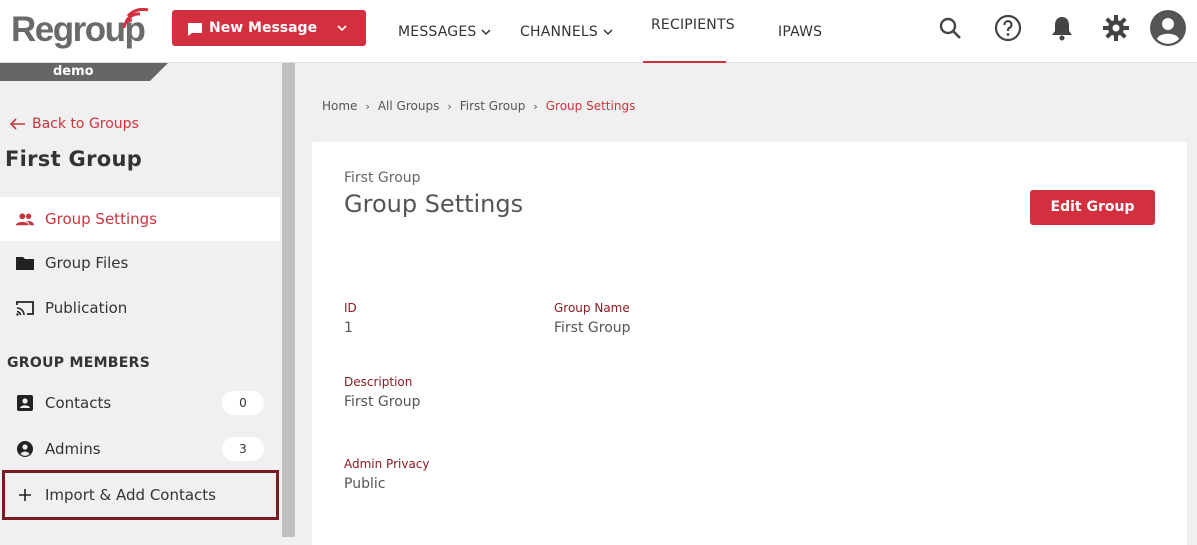  Describe the element at coordinates (590, 106) in the screenshot. I see `breadcrumb-current: Group Settings` at that location.